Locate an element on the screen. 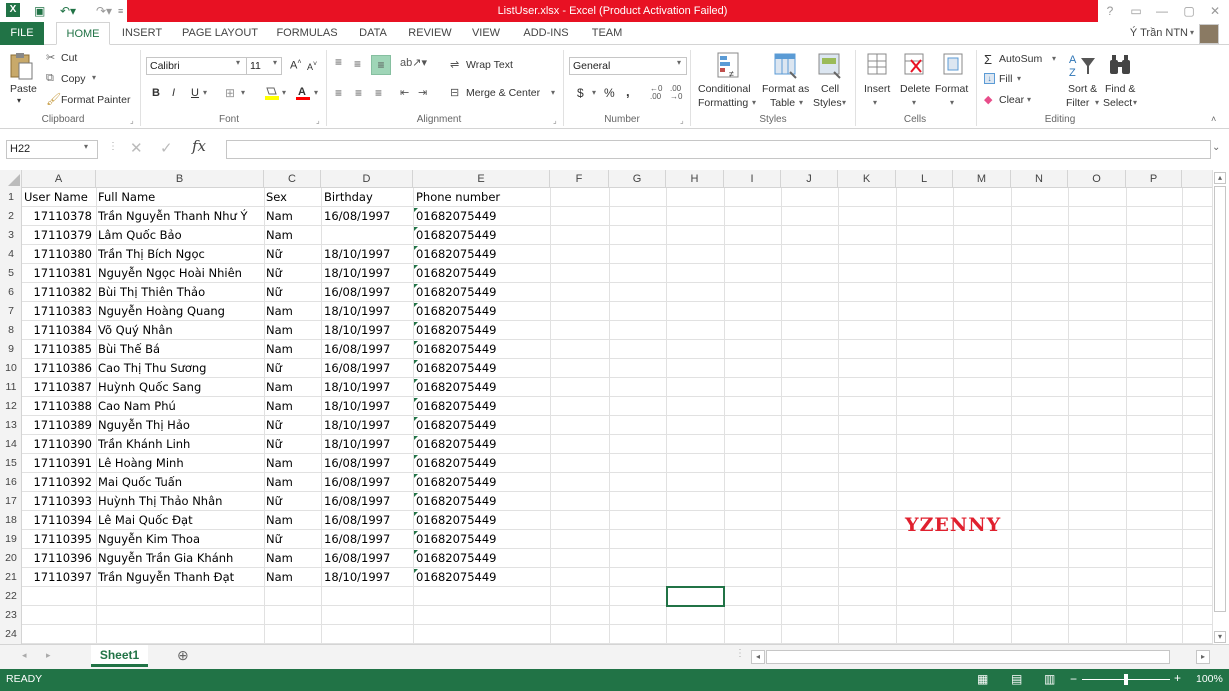 The image size is (1229, 691). tab-file: FILE is located at coordinates (22, 33).